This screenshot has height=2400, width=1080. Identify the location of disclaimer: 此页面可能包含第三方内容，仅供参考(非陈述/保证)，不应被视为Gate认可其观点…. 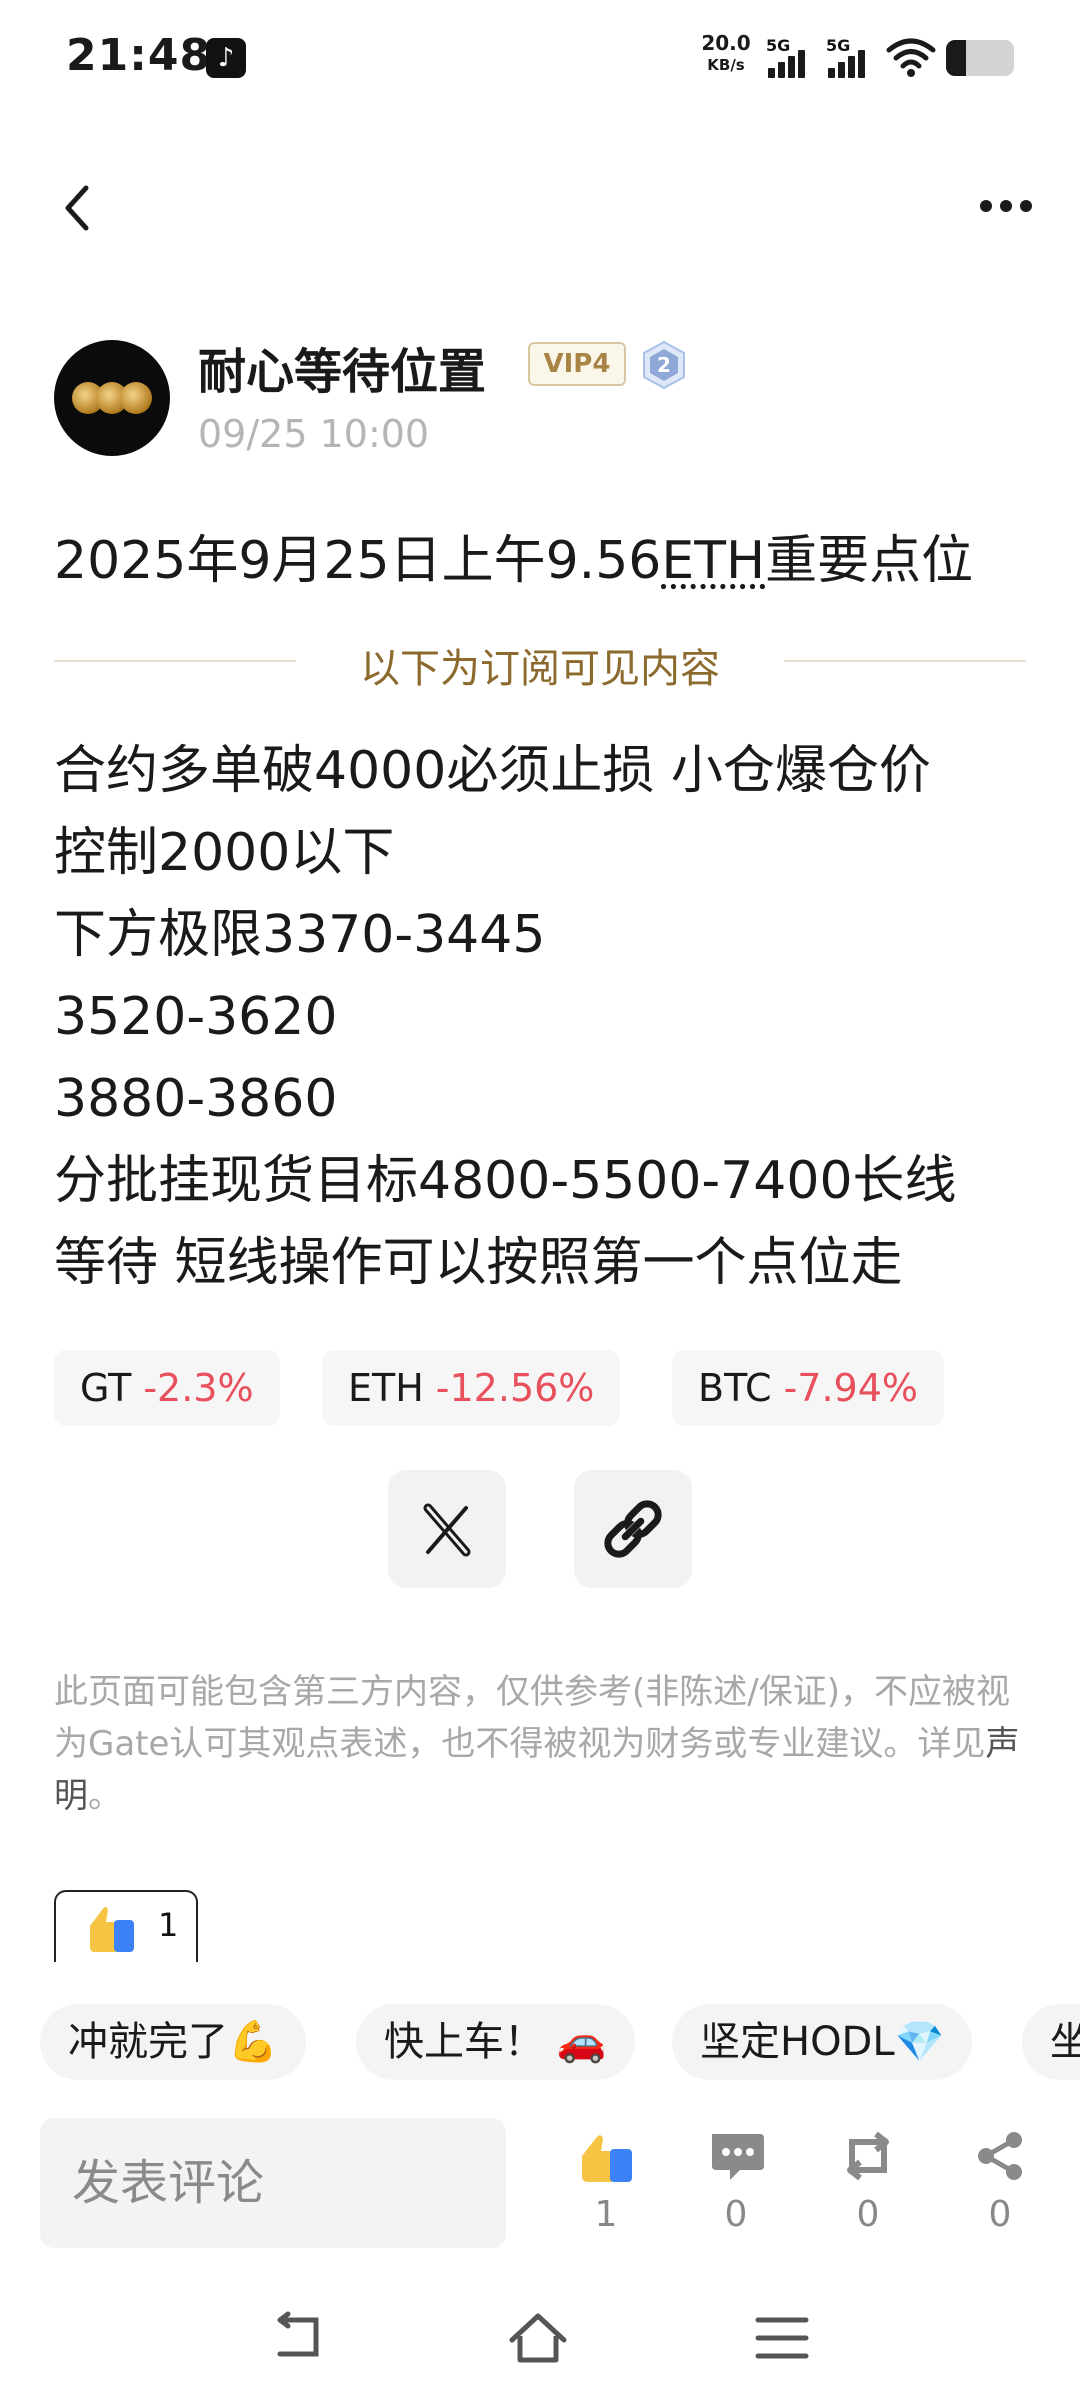
(540, 1744).